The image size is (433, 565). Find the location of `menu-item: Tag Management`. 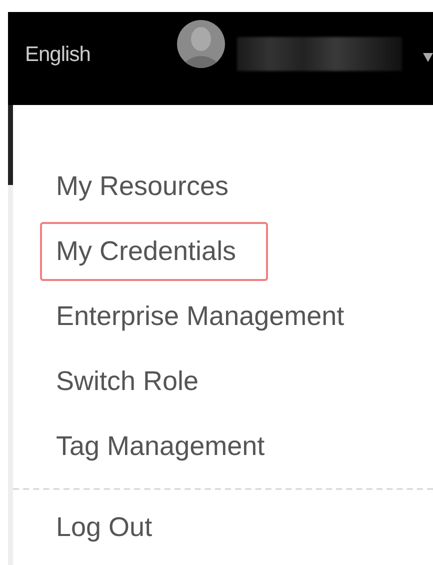

menu-item: Tag Management is located at coordinates (168, 446).